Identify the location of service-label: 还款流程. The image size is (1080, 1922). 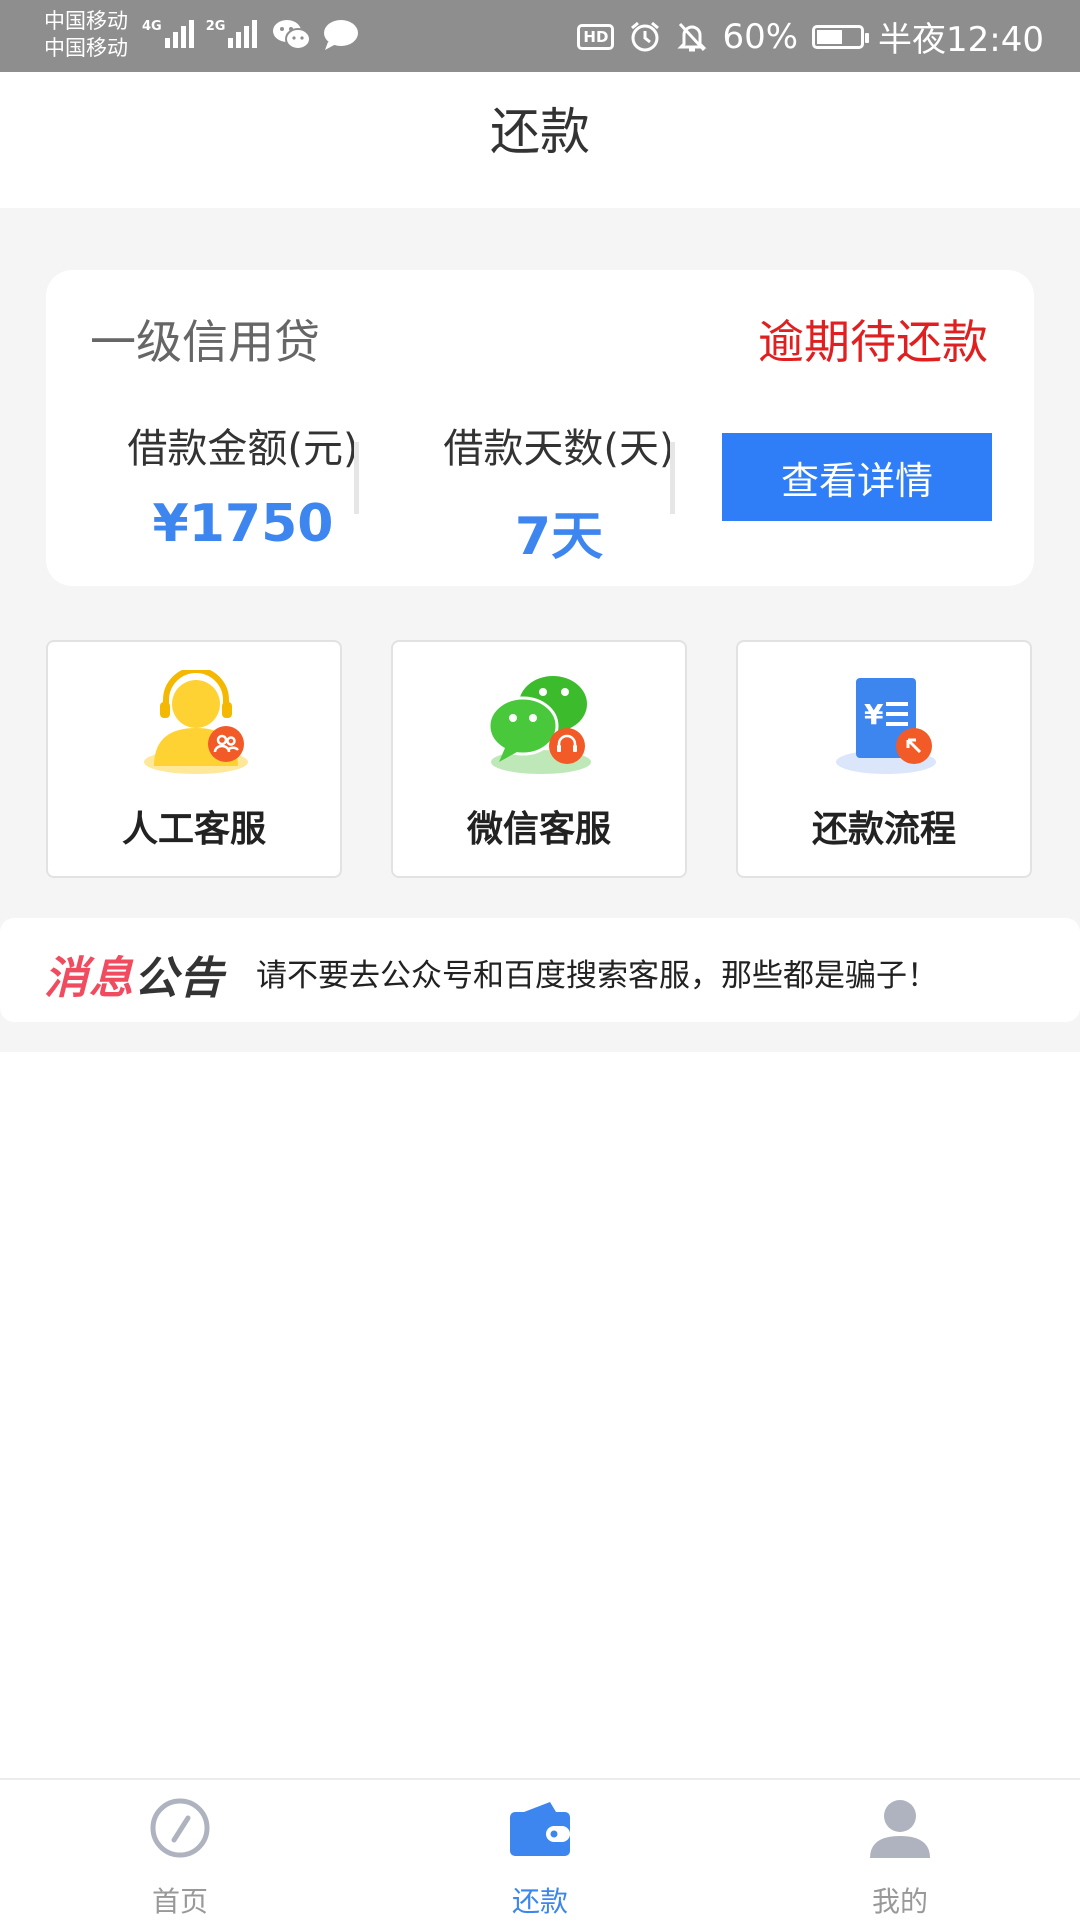
(883, 829).